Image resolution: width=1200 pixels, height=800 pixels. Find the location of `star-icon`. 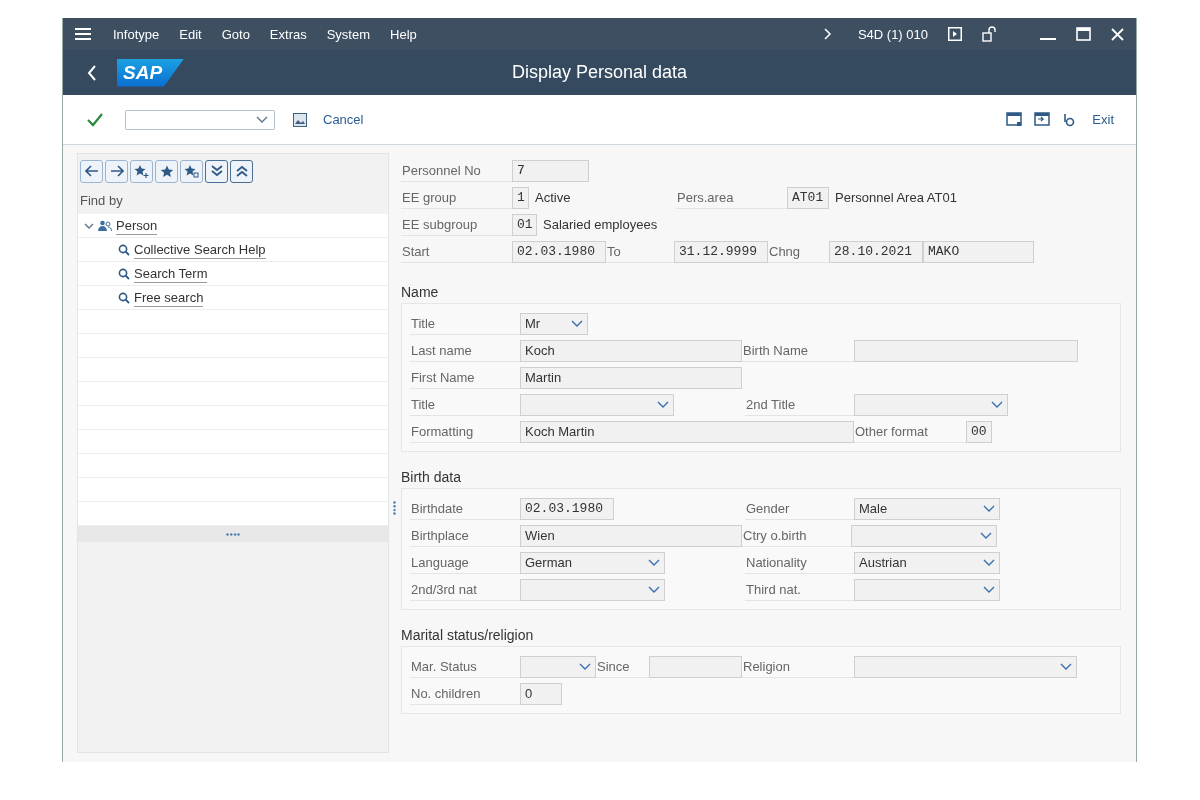

star-icon is located at coordinates (166, 171).